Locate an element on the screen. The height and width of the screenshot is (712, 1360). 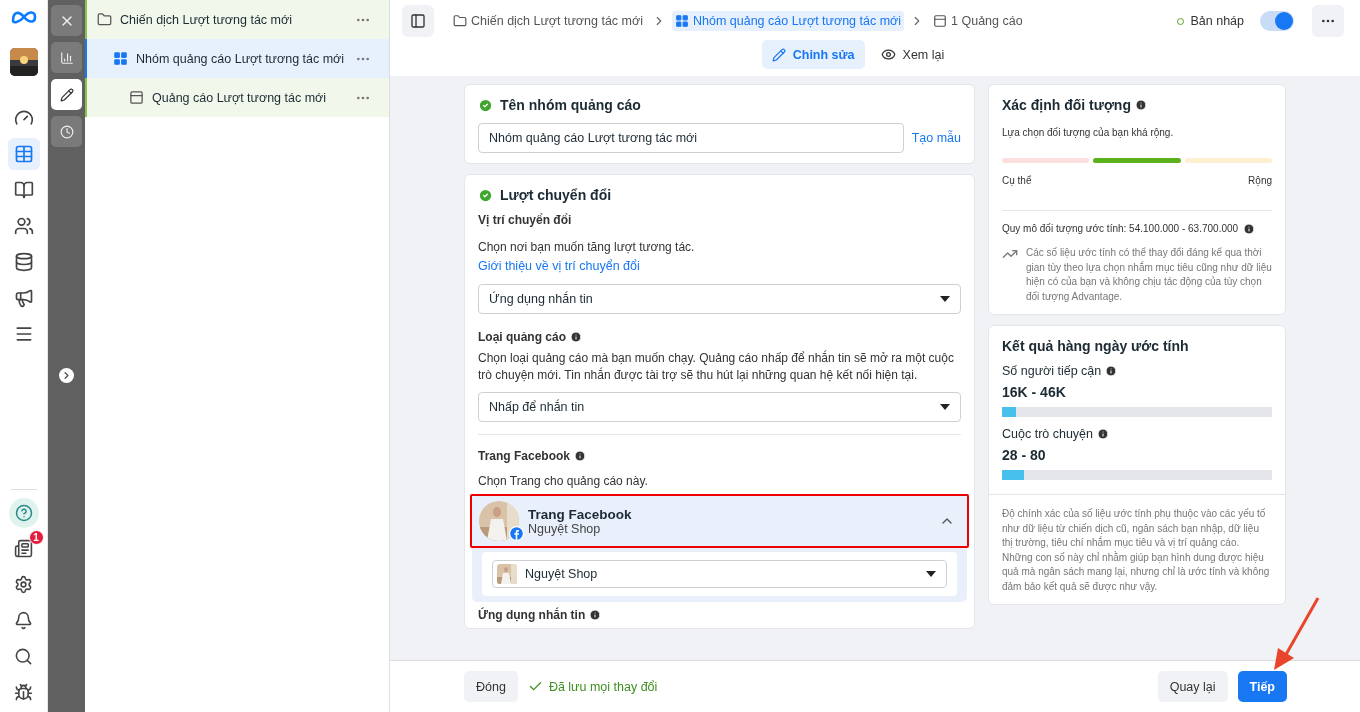
ad-type-dropdown: Nhấp để nhắn tin is located at coordinates (719, 407).